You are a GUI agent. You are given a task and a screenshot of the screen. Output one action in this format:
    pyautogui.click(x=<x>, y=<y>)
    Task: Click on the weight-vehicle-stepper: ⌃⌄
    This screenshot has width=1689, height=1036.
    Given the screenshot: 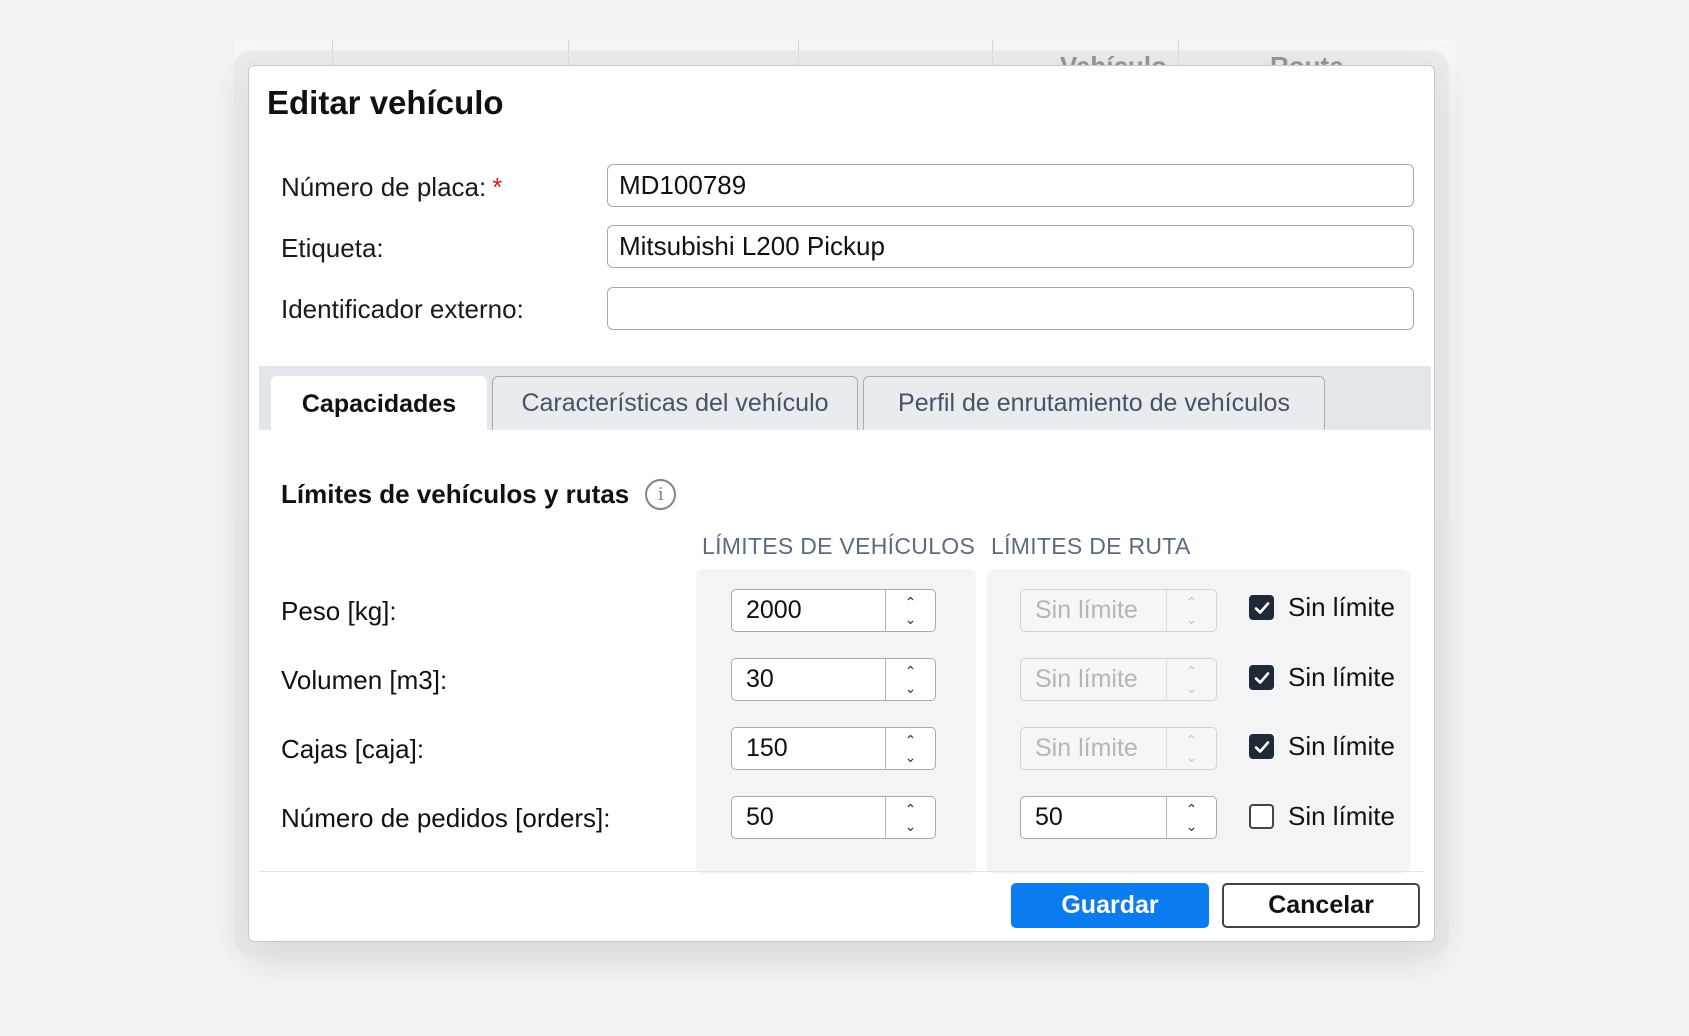 What is the action you would take?
    pyautogui.click(x=833, y=610)
    